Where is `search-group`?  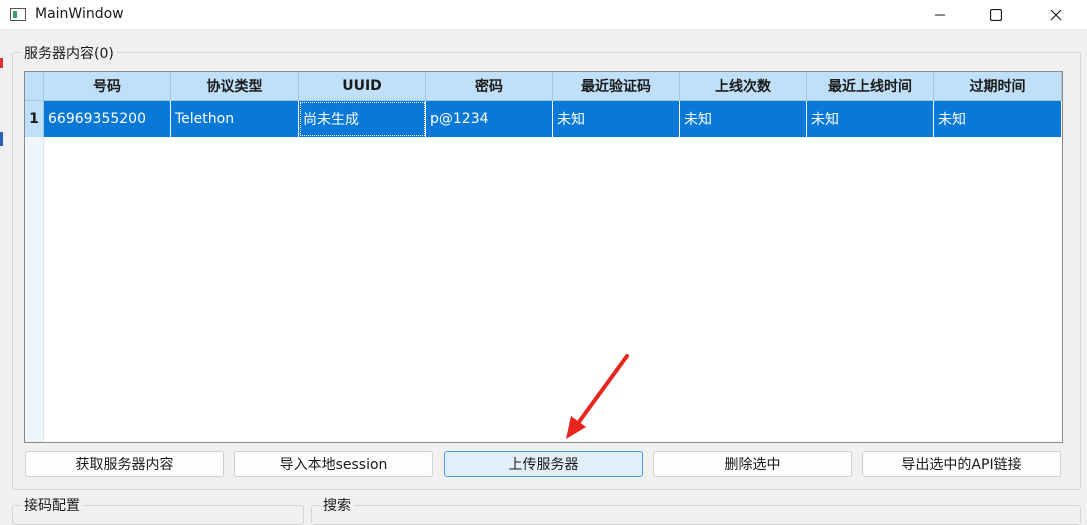
search-group is located at coordinates (696, 515).